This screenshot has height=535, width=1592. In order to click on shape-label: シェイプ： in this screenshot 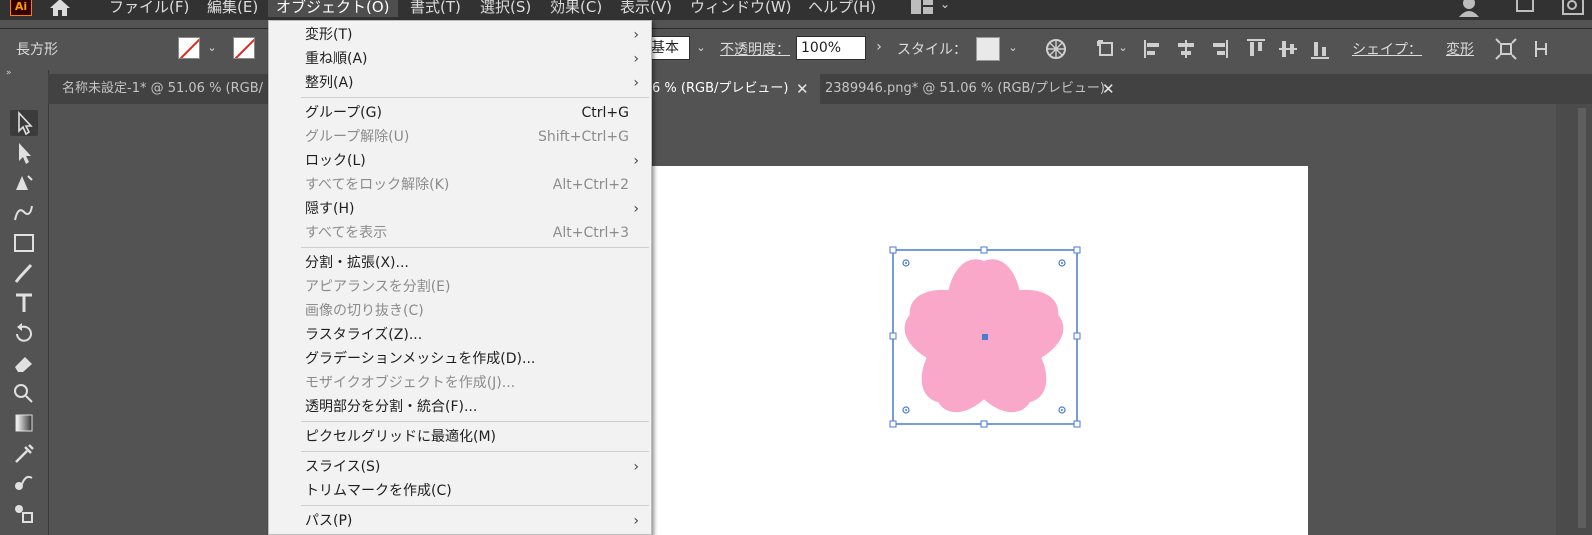, I will do `click(1387, 49)`.